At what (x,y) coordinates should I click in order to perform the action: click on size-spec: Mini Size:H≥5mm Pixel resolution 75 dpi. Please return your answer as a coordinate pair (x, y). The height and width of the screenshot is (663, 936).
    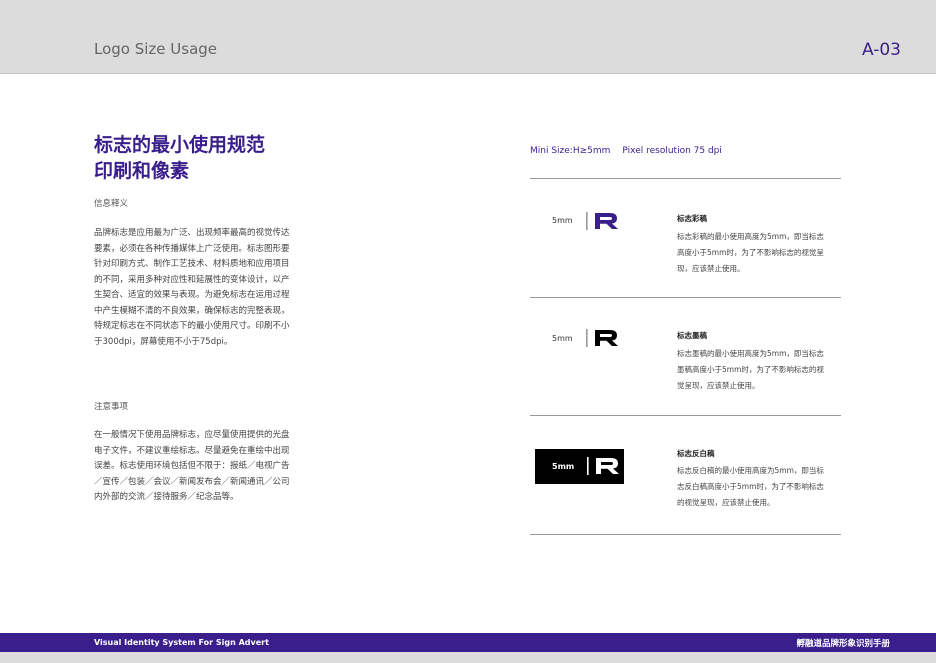
    Looking at the image, I should click on (626, 151).